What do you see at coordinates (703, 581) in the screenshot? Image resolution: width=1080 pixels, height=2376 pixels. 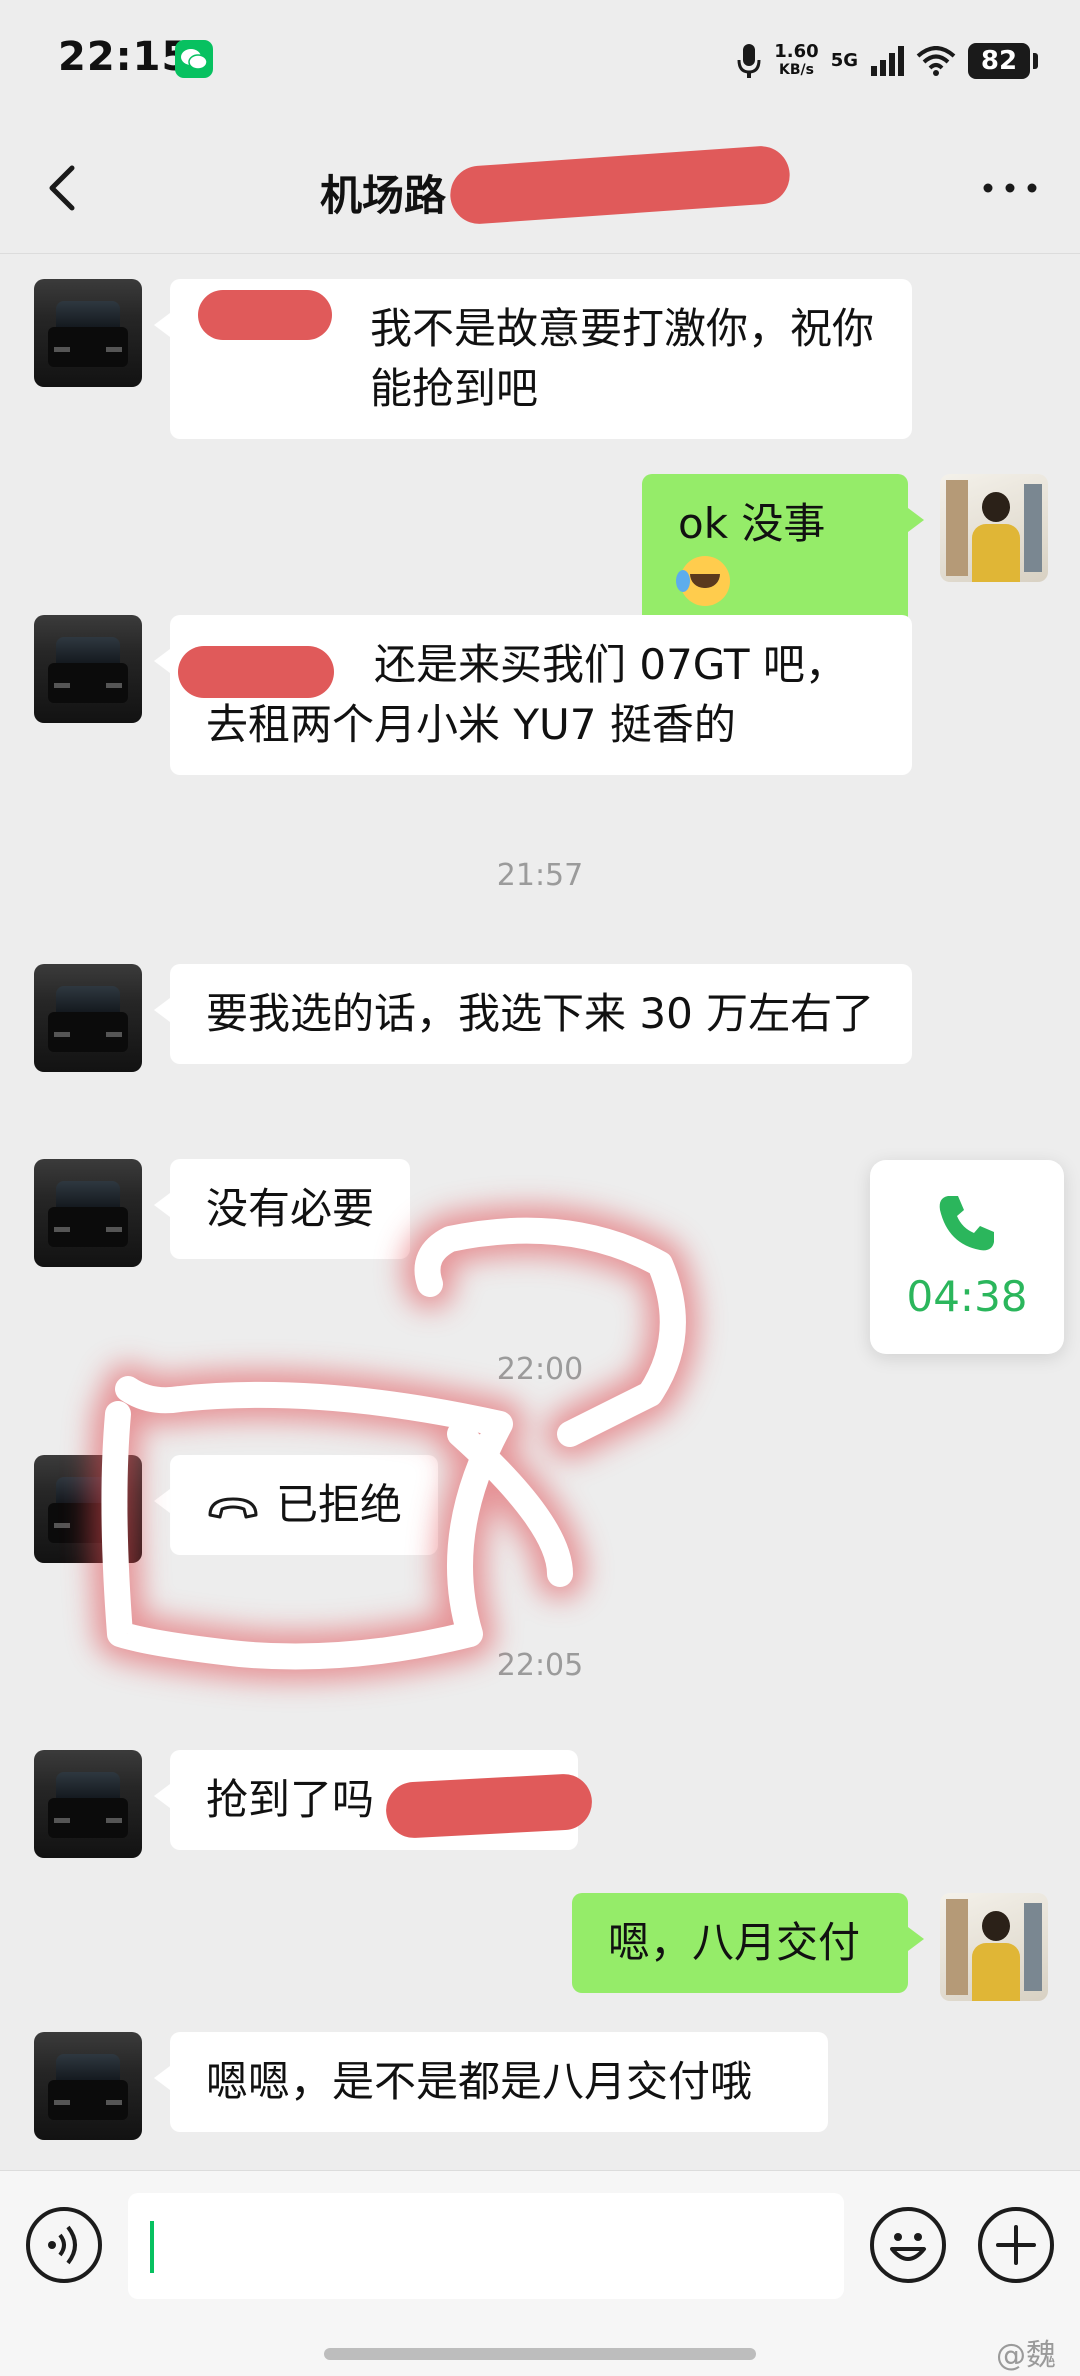 I see `crying-laughing-emoji` at bounding box center [703, 581].